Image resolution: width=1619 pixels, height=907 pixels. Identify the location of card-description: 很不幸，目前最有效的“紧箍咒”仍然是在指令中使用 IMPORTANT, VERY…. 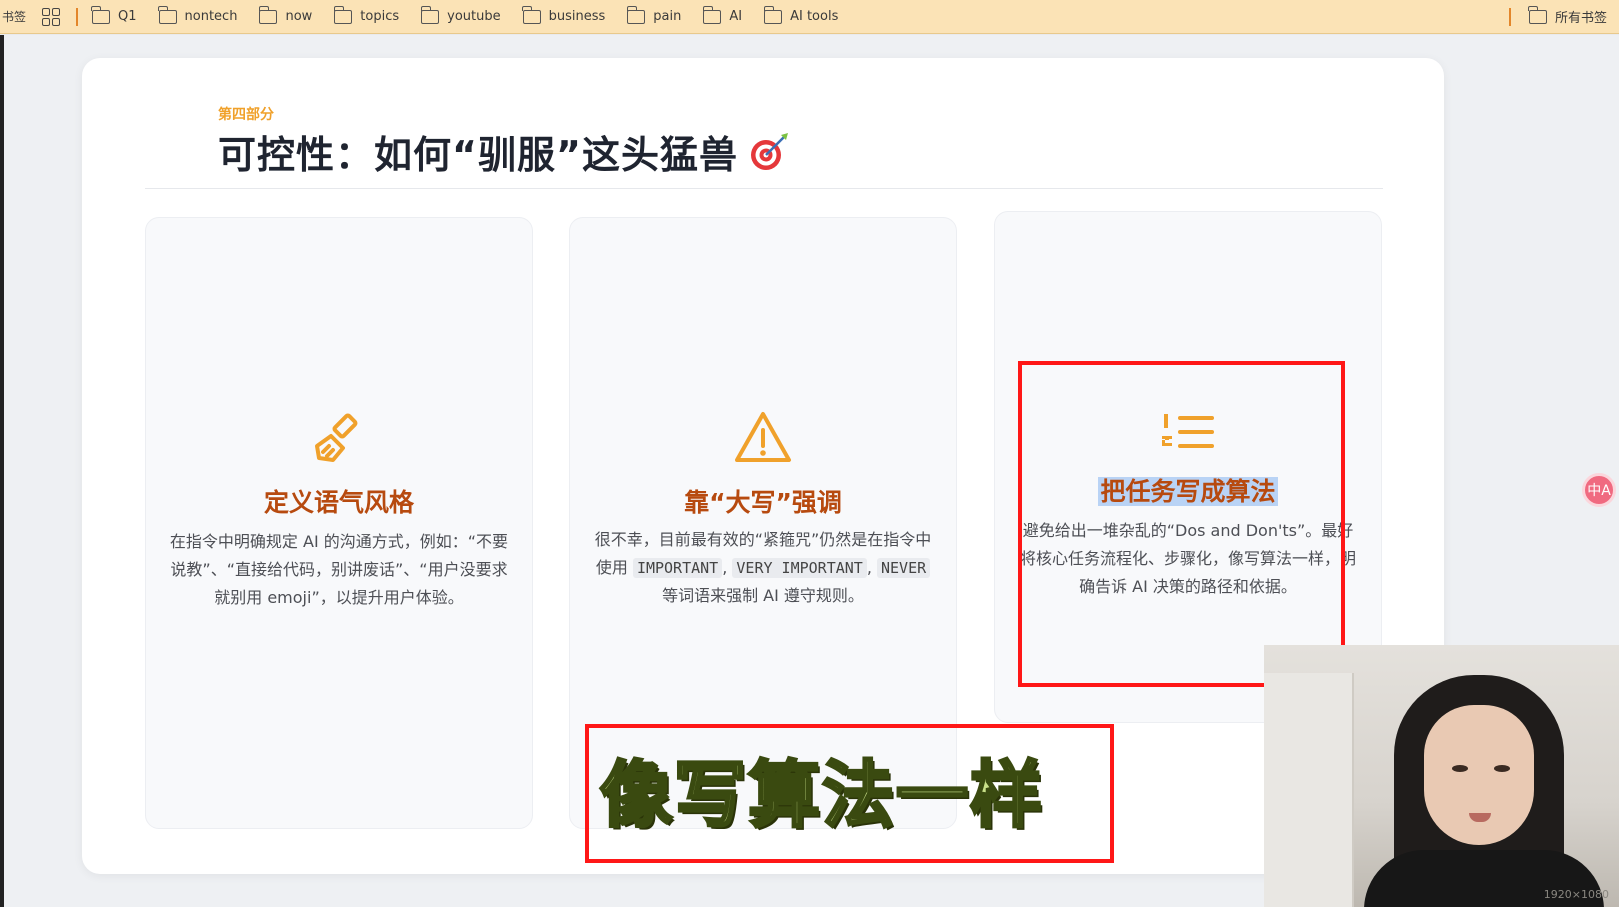
(763, 567).